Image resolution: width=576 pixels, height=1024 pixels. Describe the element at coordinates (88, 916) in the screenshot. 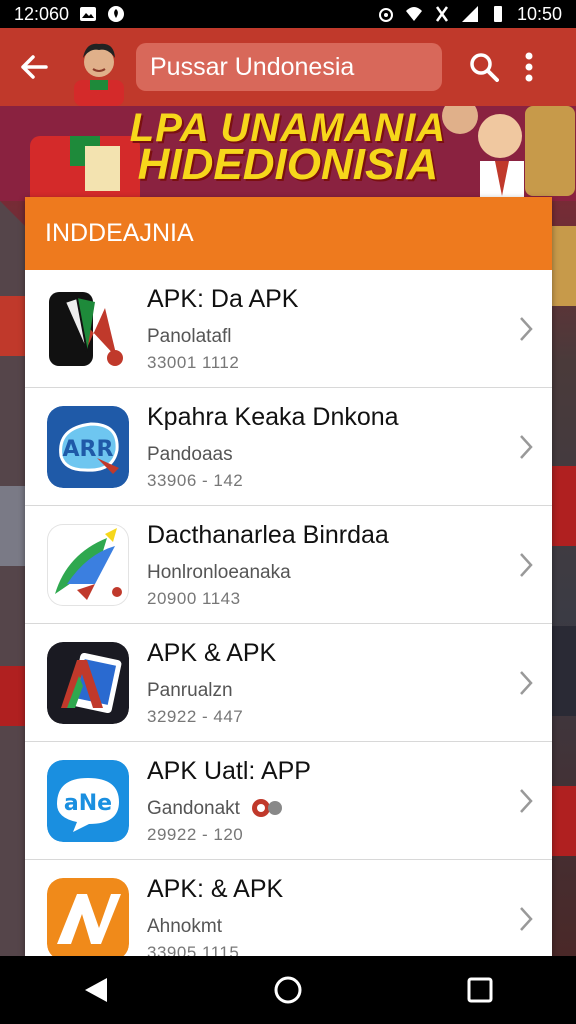

I see `orange-av-app-icon` at that location.